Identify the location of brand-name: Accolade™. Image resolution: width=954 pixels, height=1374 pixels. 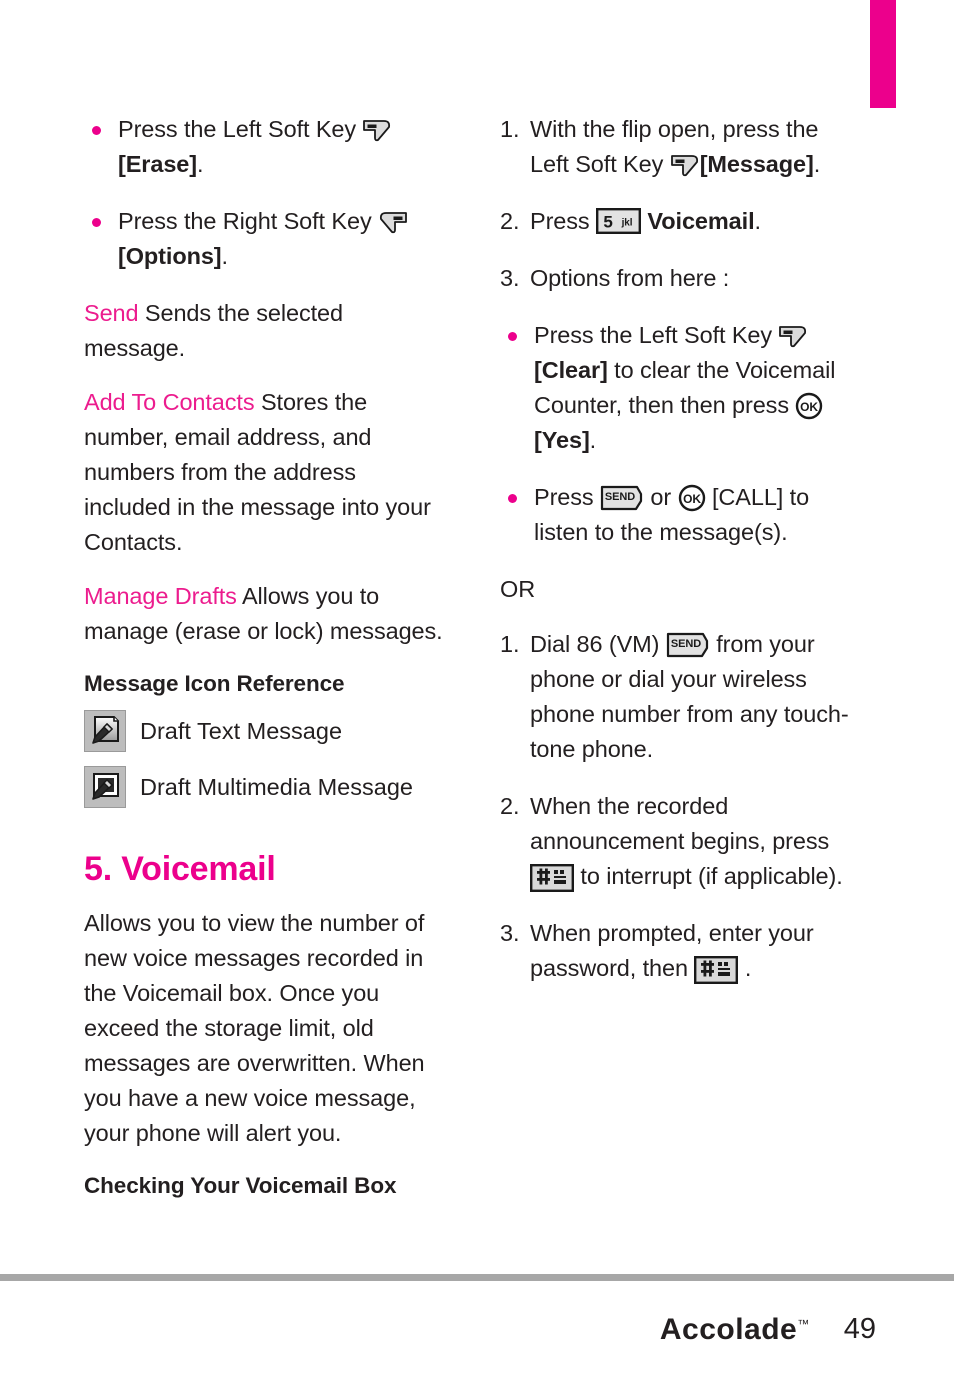
(735, 1330).